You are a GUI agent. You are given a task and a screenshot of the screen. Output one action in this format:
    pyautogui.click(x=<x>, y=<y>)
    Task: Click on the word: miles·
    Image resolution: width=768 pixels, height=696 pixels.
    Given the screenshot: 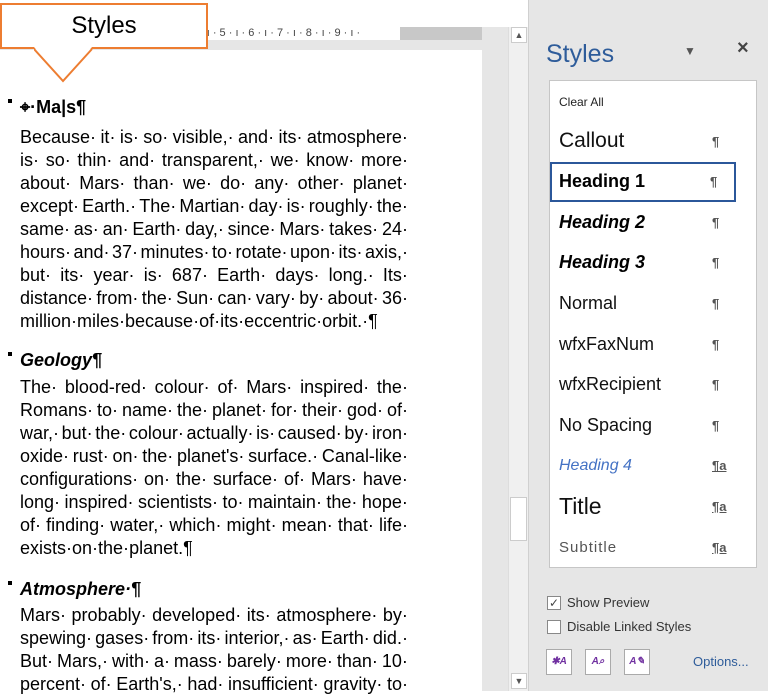 What is the action you would take?
    pyautogui.click(x=101, y=321)
    